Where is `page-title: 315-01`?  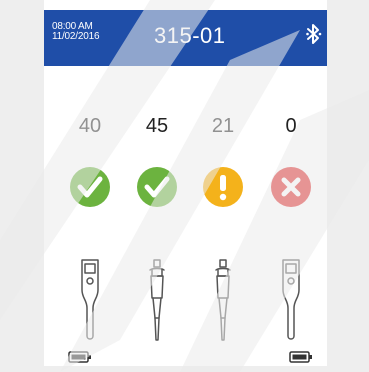 page-title: 315-01 is located at coordinates (190, 35).